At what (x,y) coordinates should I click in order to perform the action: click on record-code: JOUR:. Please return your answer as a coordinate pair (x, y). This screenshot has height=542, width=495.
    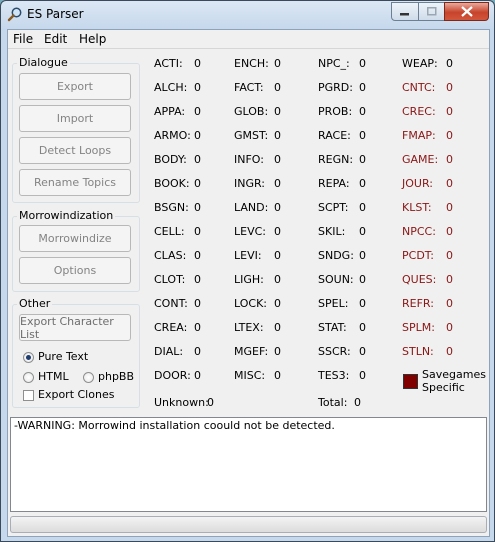
    Looking at the image, I should click on (417, 183).